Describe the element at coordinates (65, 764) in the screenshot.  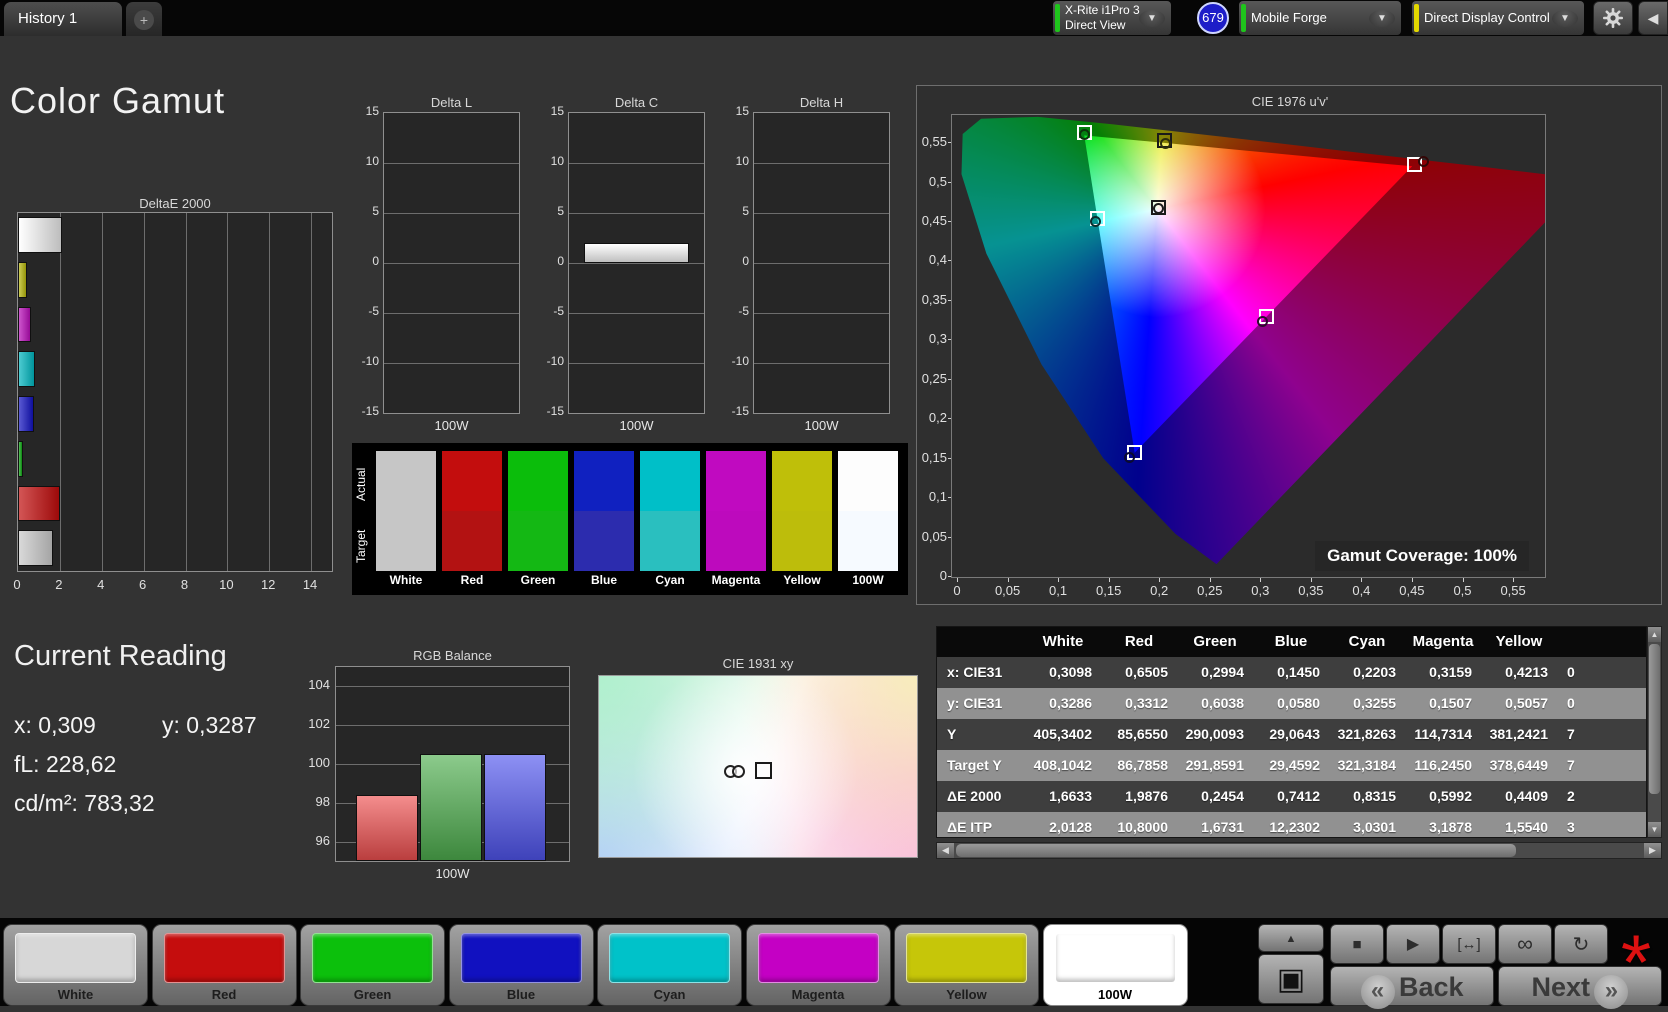
I see `reading-fl: fL: 228,62` at that location.